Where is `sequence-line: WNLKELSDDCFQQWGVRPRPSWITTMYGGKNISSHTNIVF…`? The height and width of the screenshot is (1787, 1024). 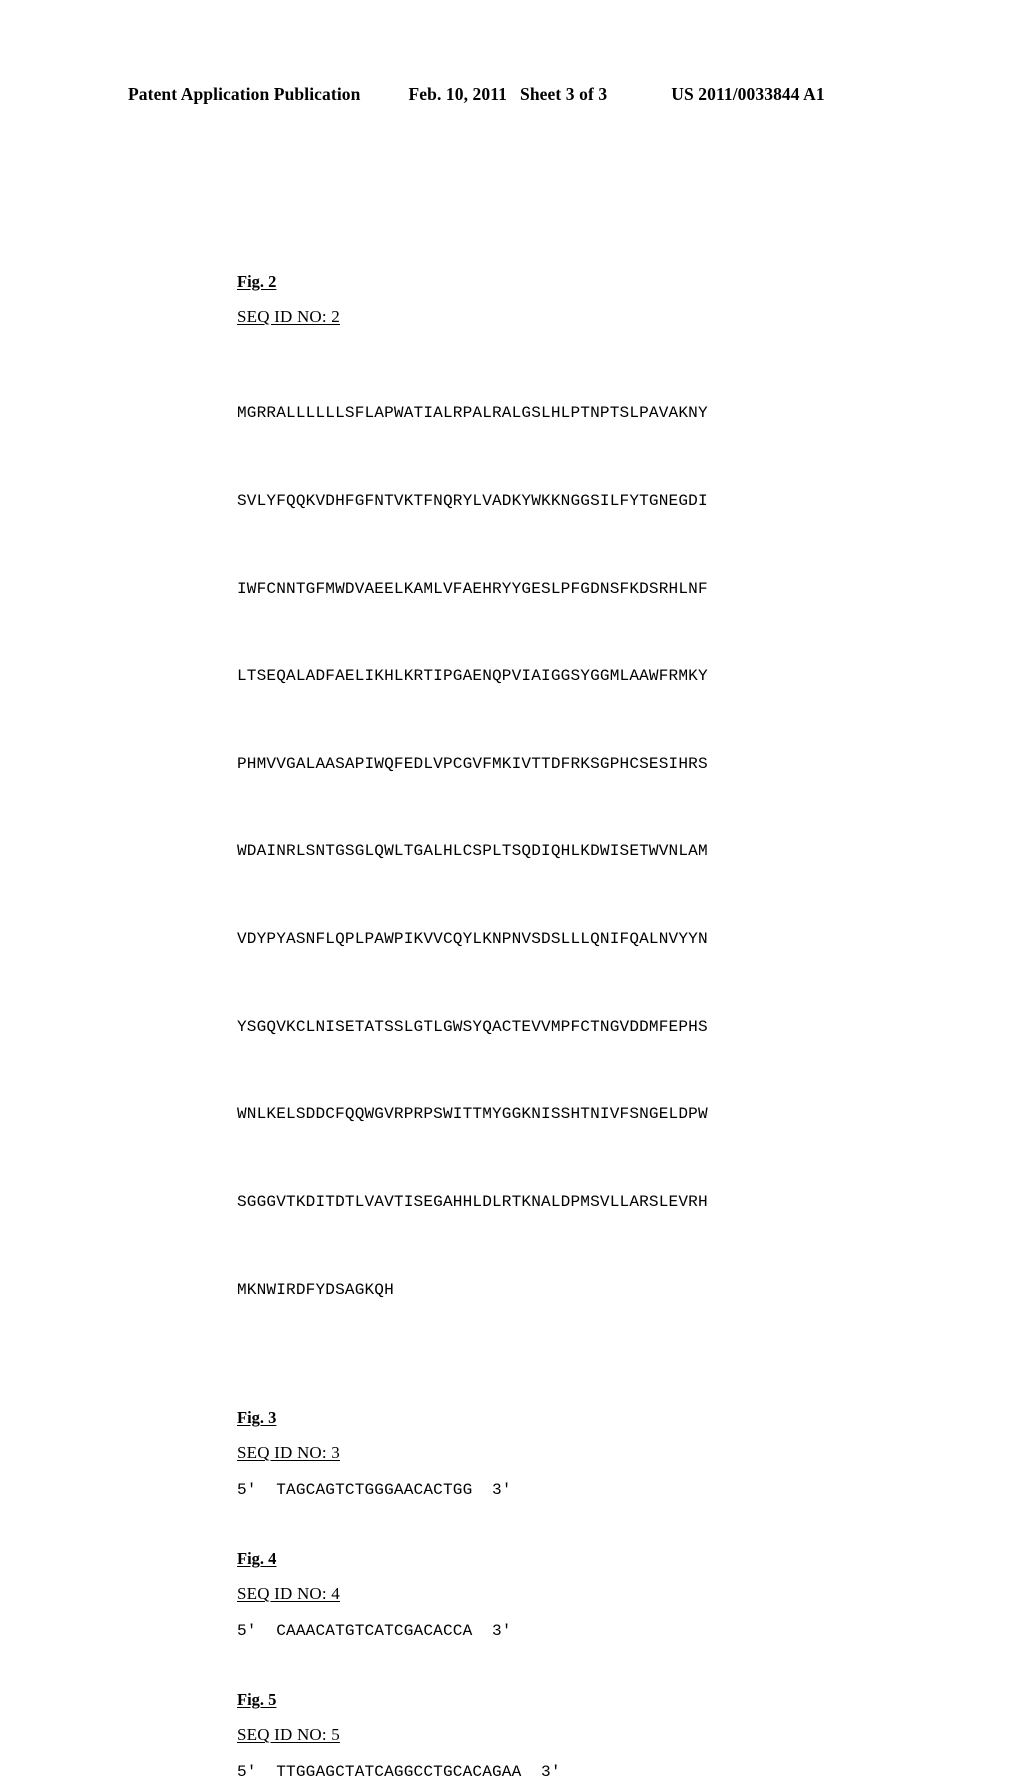 sequence-line: WNLKELSDDCFQQWGVRPRPSWITTMYGGKNISSHTNIVF… is located at coordinates (472, 1114).